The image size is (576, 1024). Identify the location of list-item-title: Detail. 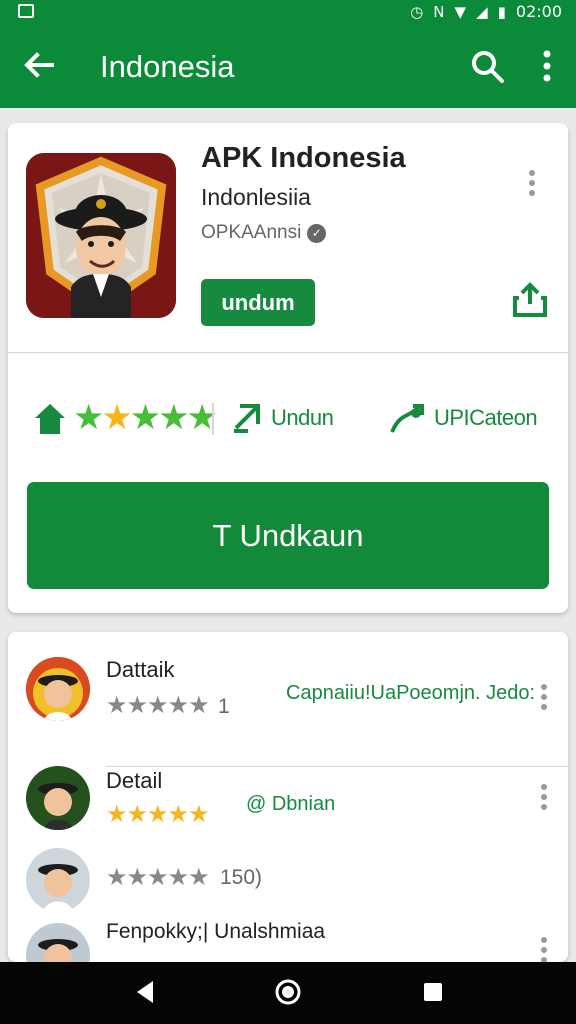
(134, 780).